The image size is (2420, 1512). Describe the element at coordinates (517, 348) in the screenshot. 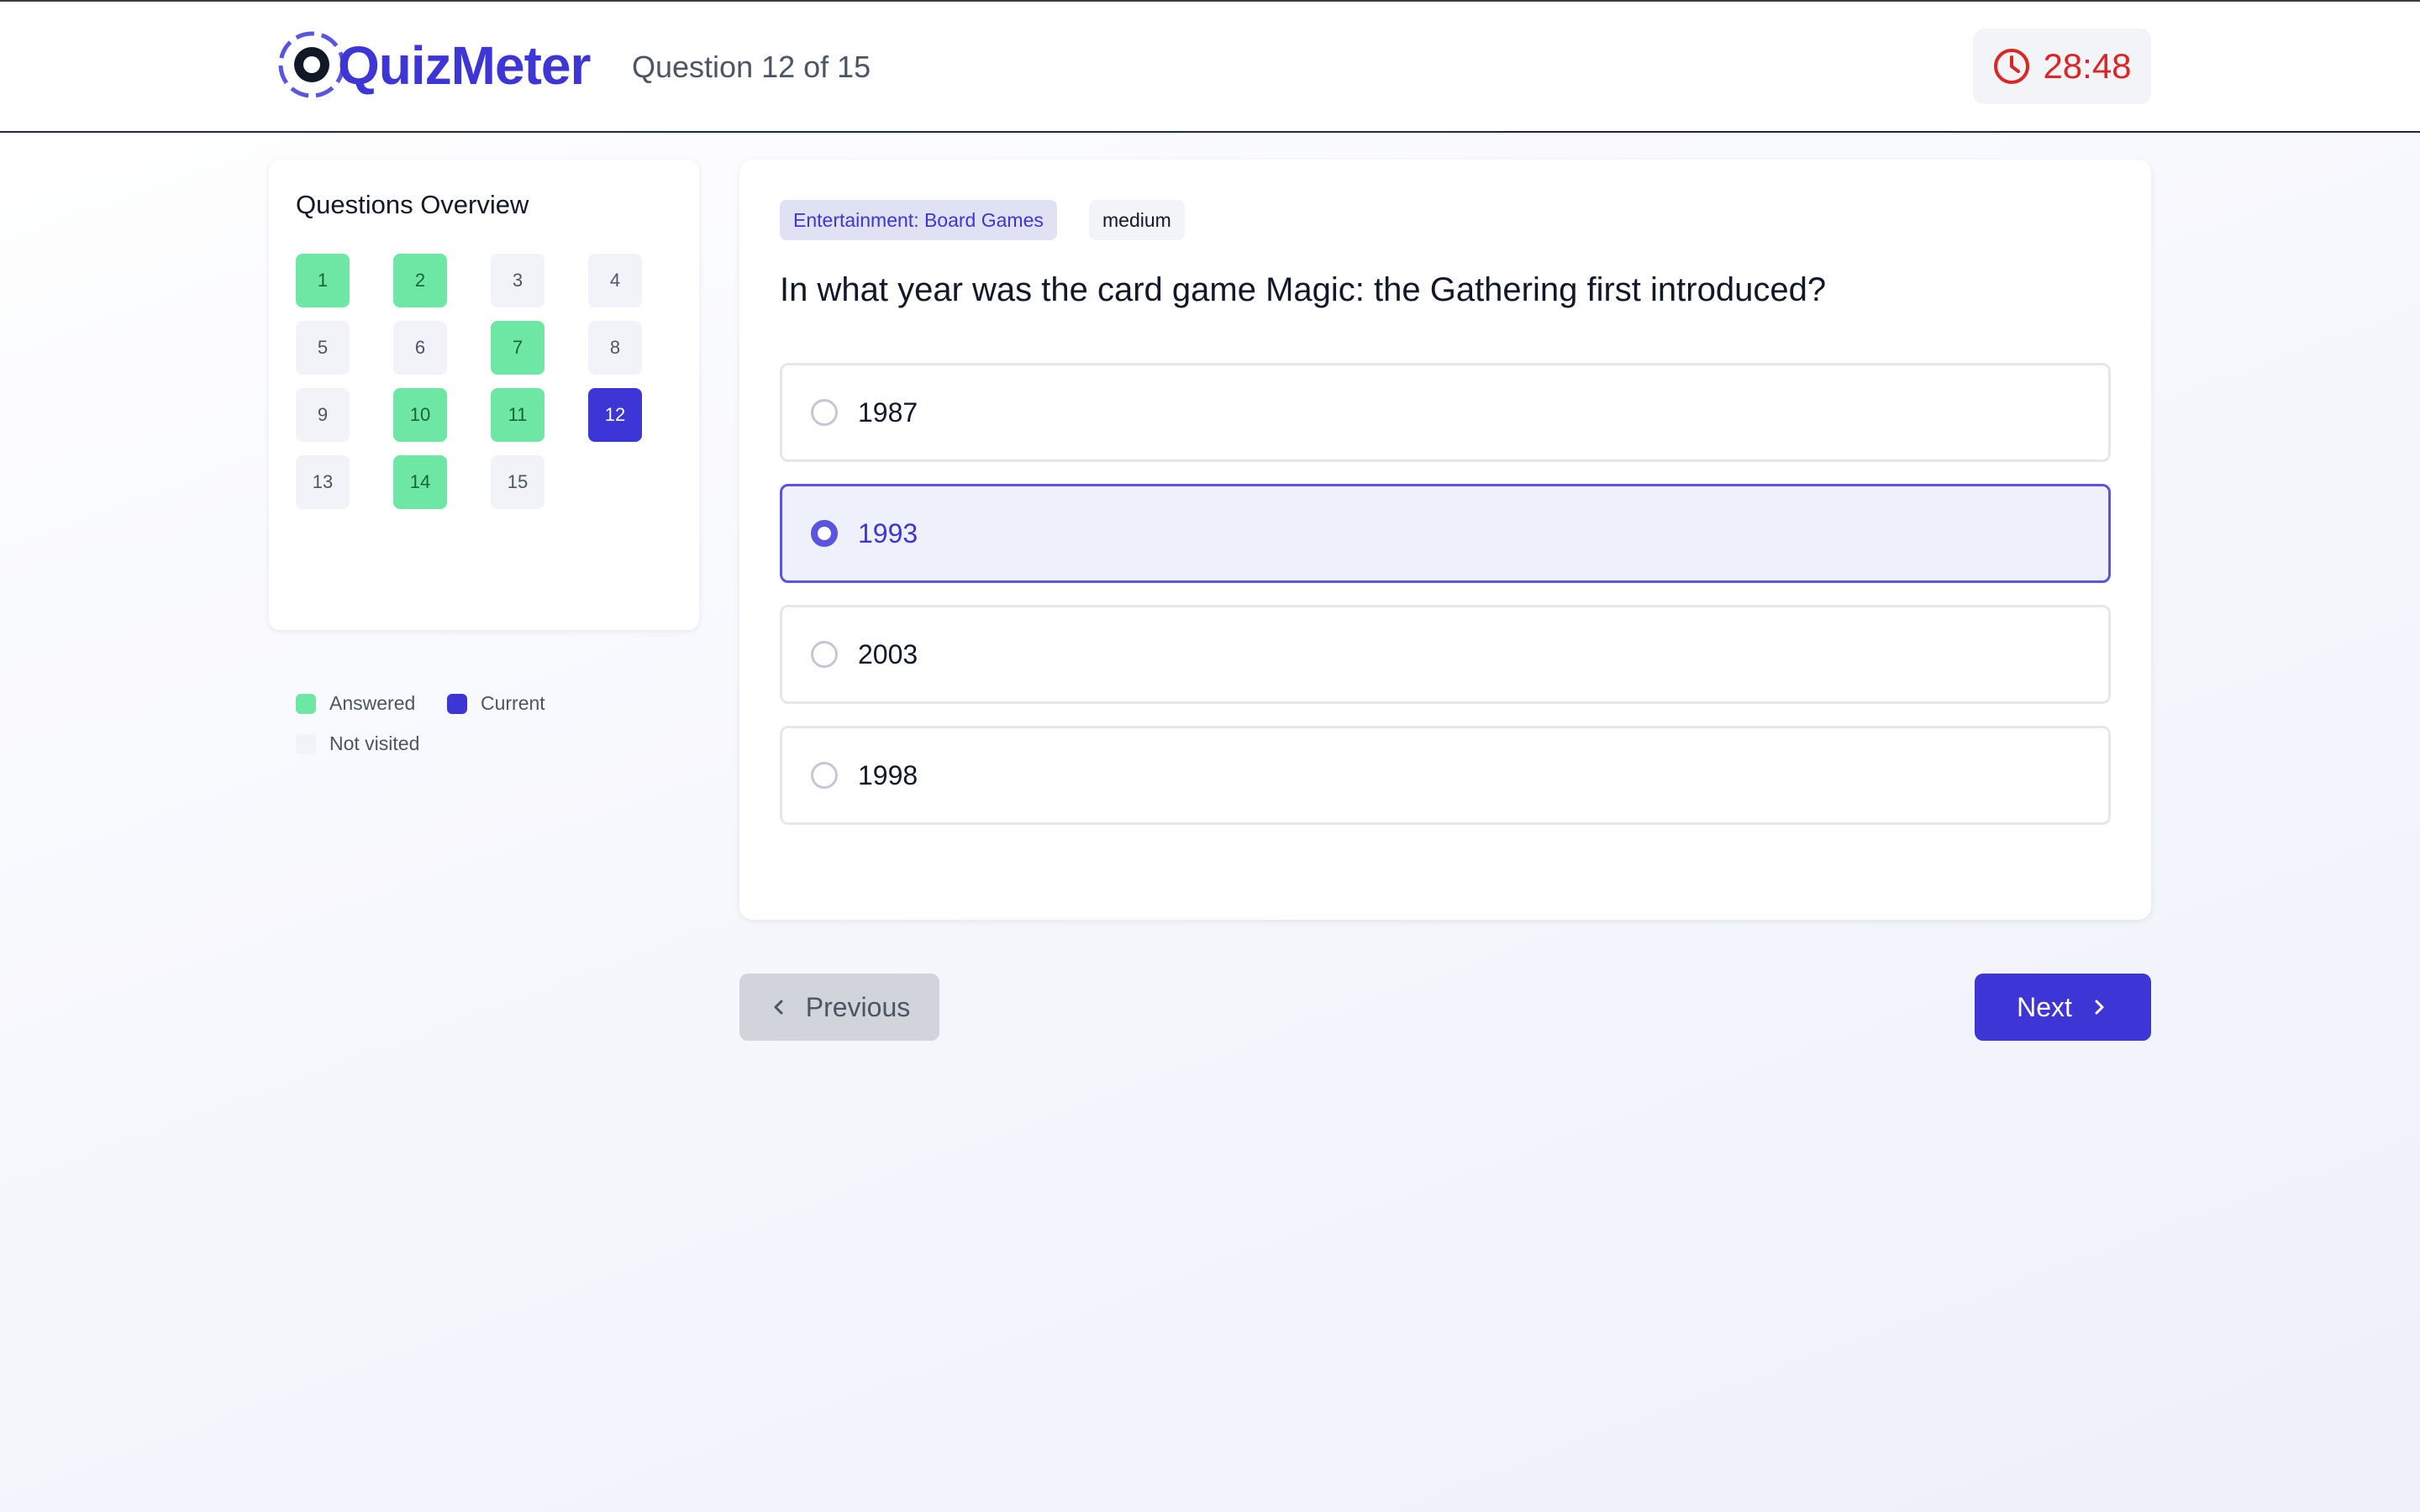

I see `question-nav-item-7: 7` at that location.